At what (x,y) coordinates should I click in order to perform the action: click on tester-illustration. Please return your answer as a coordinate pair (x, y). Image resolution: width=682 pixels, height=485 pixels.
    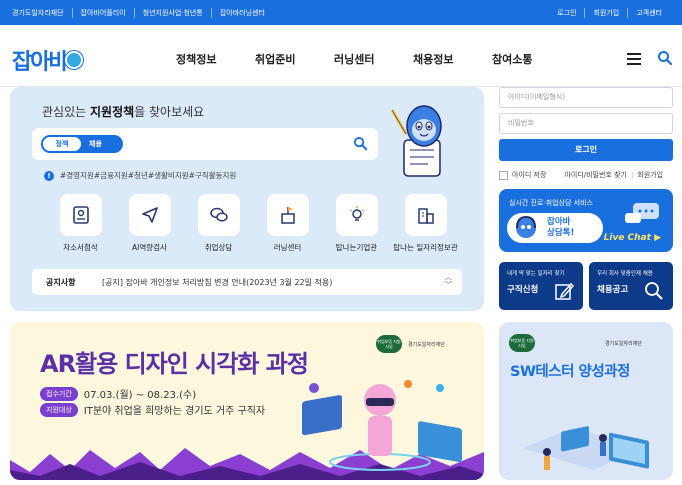
    Looking at the image, I should click on (586, 448).